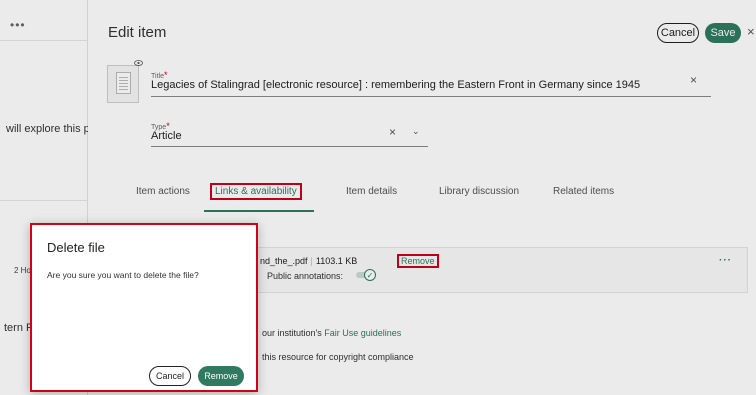 Image resolution: width=756 pixels, height=395 pixels. Describe the element at coordinates (221, 376) in the screenshot. I see `dialog-remove-button: Remove` at that location.